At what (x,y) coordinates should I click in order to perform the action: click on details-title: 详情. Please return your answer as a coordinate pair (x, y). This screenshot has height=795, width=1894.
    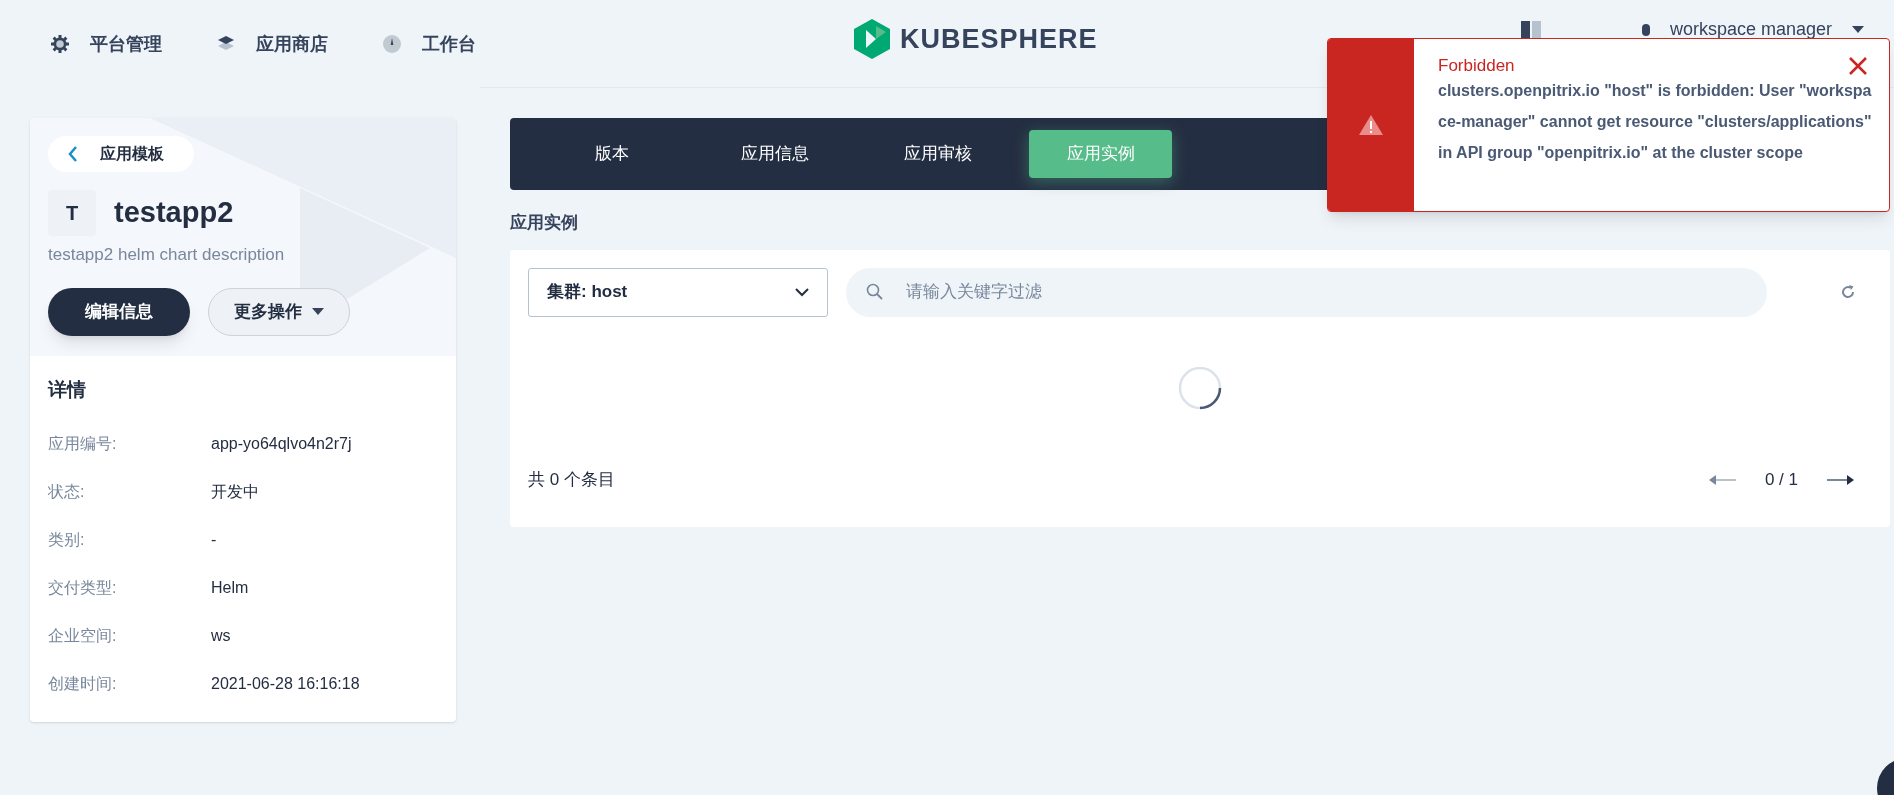
    Looking at the image, I should click on (67, 389).